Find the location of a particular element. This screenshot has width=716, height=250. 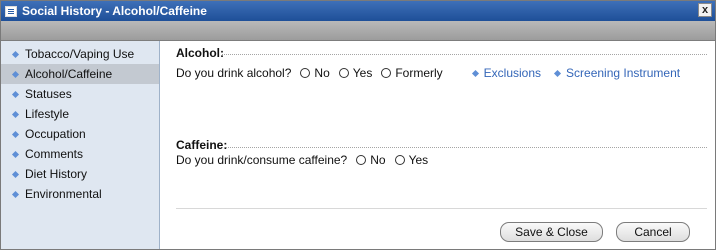

caffeine-no-radio is located at coordinates (361, 160).